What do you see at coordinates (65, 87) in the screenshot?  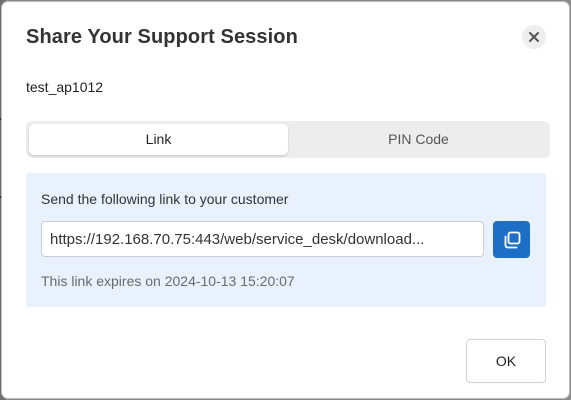 I see `session-name: test_ap1012` at bounding box center [65, 87].